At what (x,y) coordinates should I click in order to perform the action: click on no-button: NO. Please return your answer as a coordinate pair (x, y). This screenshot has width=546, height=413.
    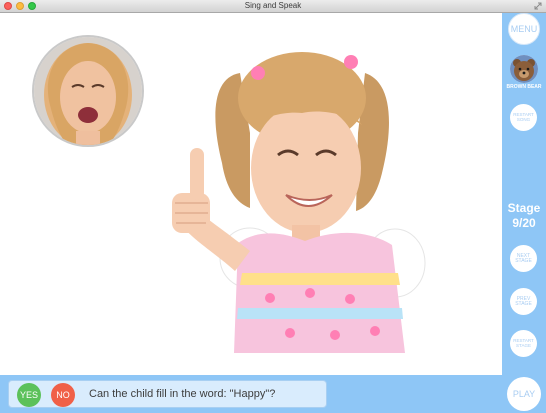
    Looking at the image, I should click on (63, 395).